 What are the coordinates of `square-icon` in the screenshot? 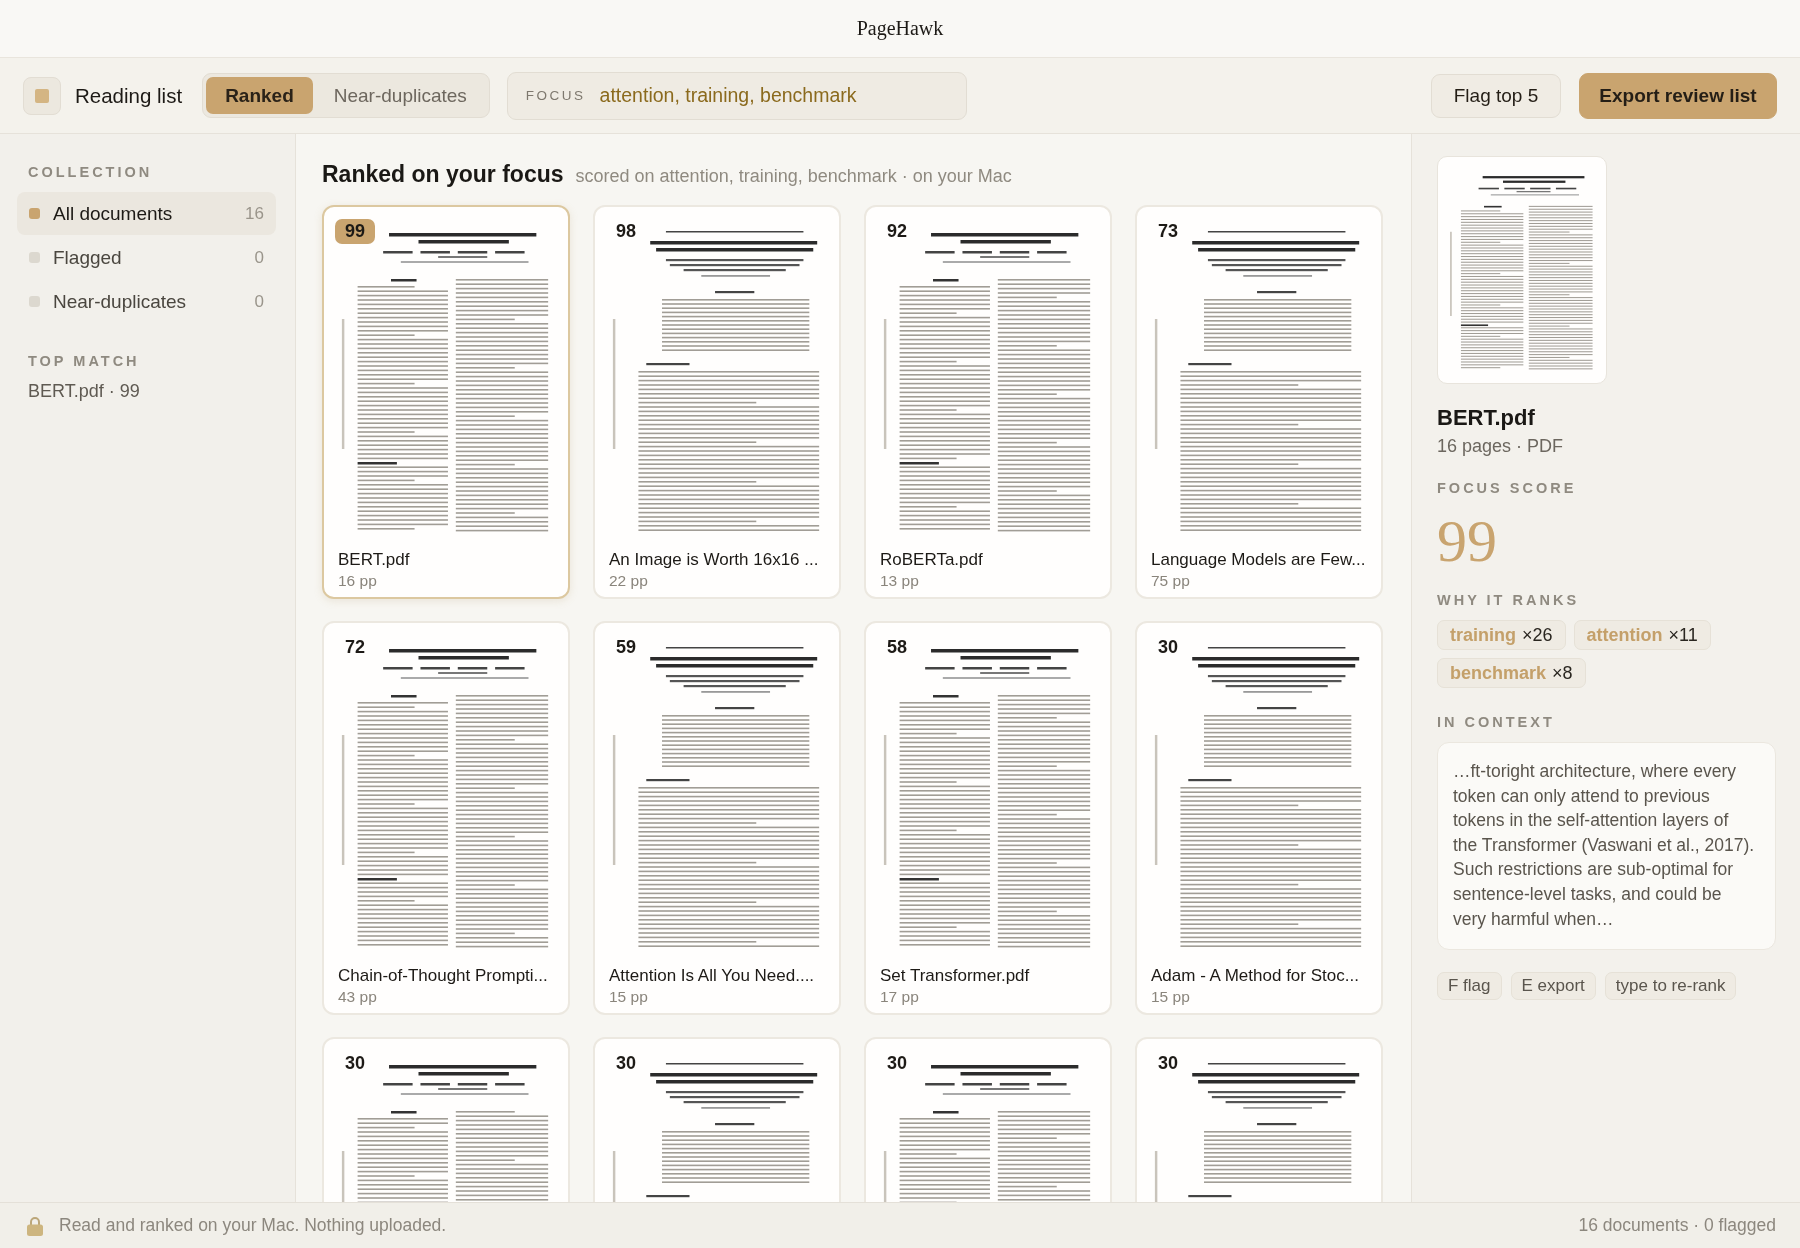 It's located at (42, 95).